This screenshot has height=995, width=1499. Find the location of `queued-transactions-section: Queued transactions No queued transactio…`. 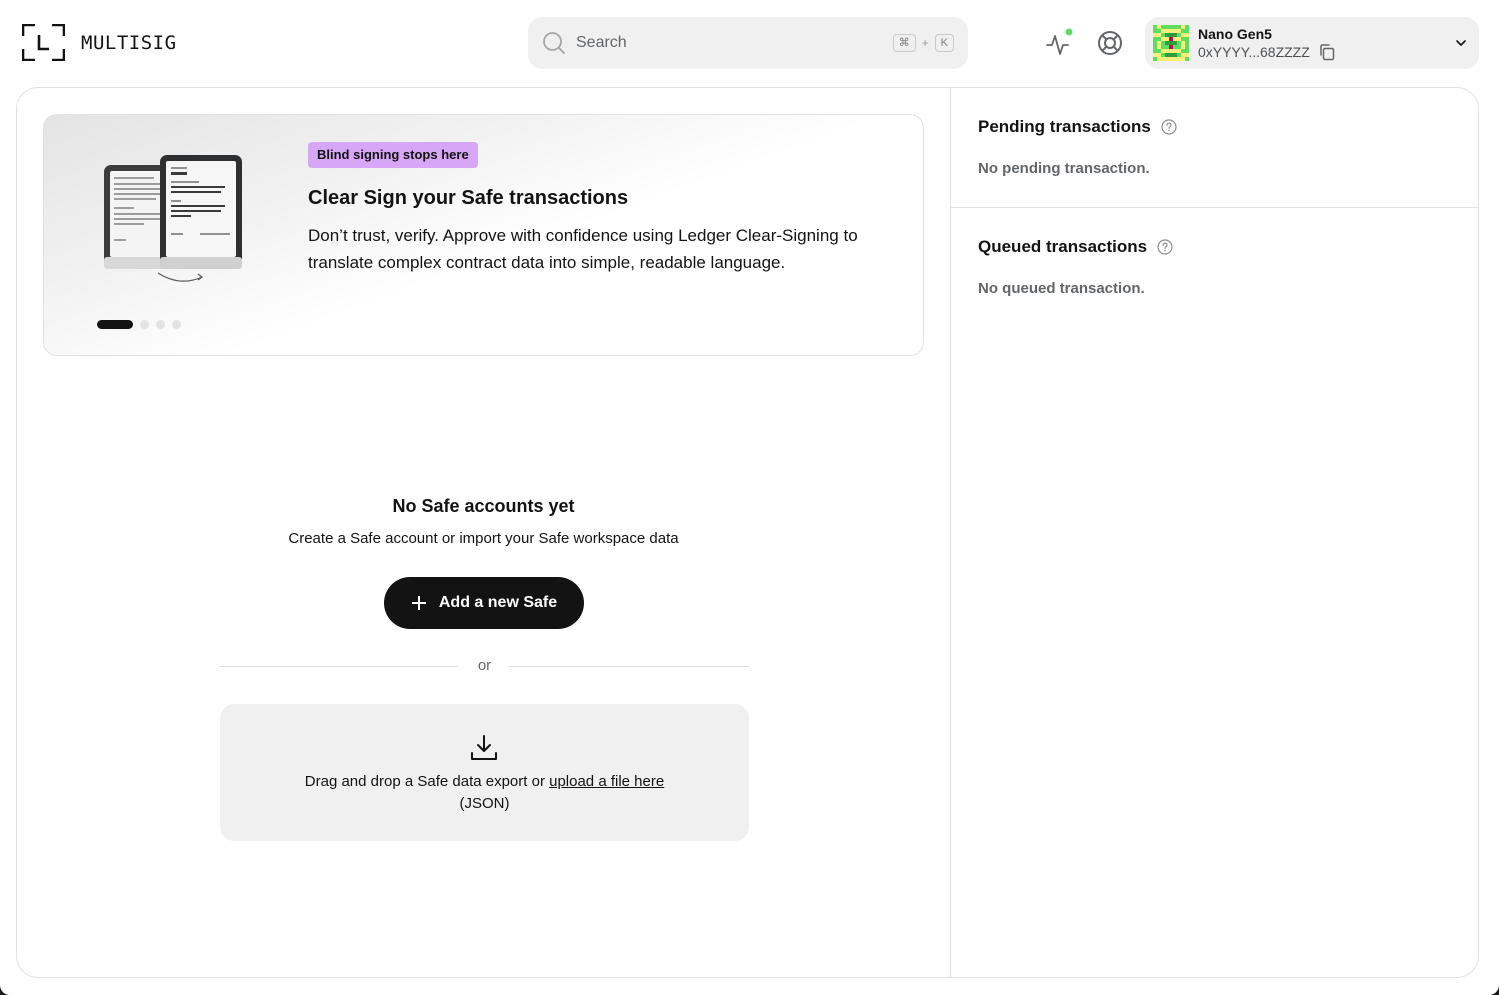

queued-transactions-section: Queued transactions No queued transactio… is located at coordinates (1214, 268).